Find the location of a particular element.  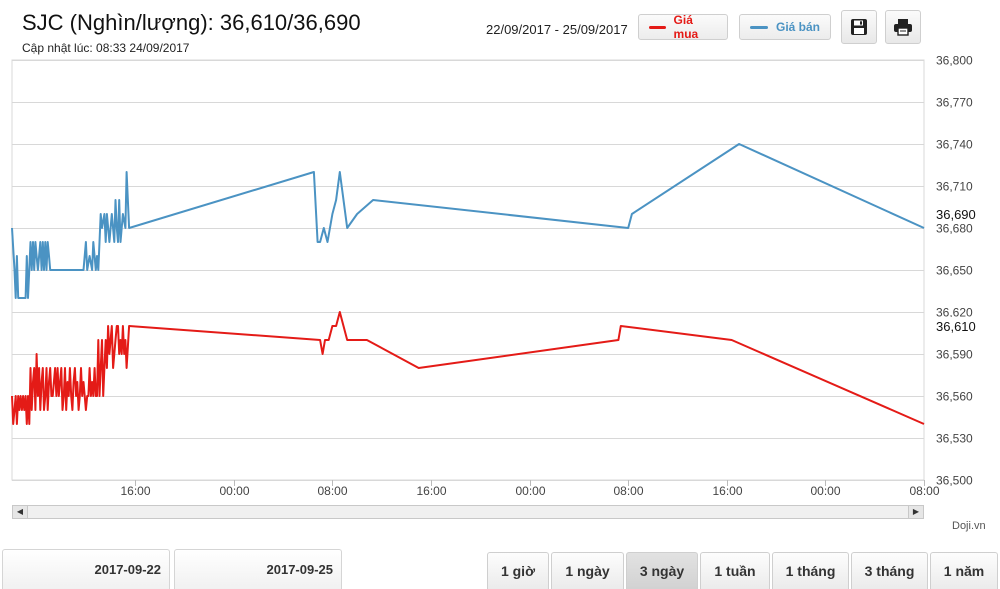

period-button-3-days: 3 ngày is located at coordinates (662, 570).